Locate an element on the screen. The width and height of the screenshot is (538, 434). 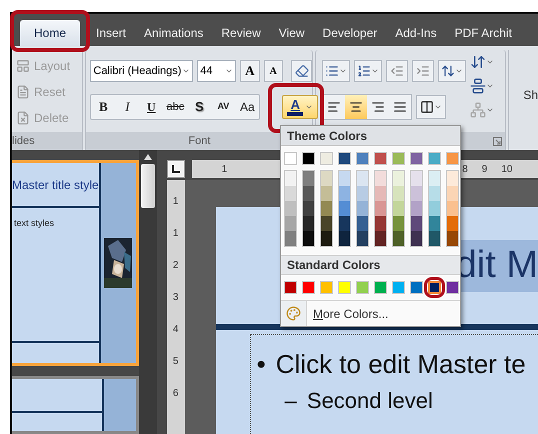
grow-font-button: A is located at coordinates (250, 71).